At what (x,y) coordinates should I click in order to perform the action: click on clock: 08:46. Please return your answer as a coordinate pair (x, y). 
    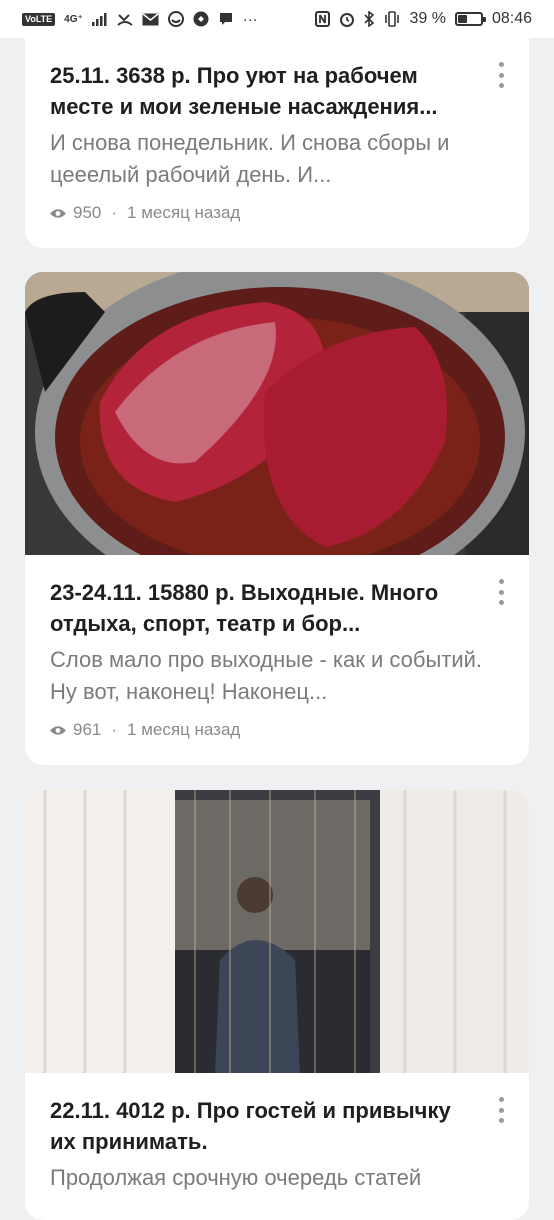
    Looking at the image, I should click on (511, 18).